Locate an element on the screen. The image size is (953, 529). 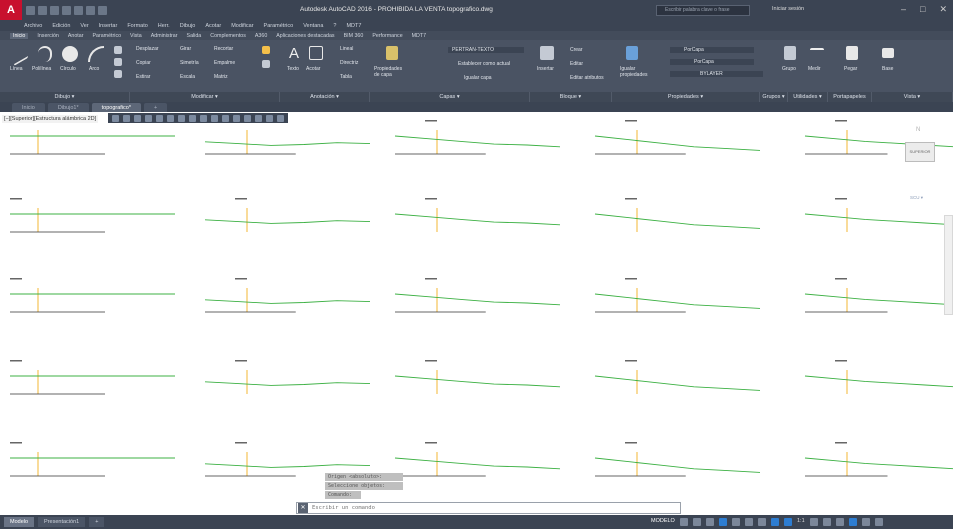
menu-item: Modificar is located at coordinates (242, 26).